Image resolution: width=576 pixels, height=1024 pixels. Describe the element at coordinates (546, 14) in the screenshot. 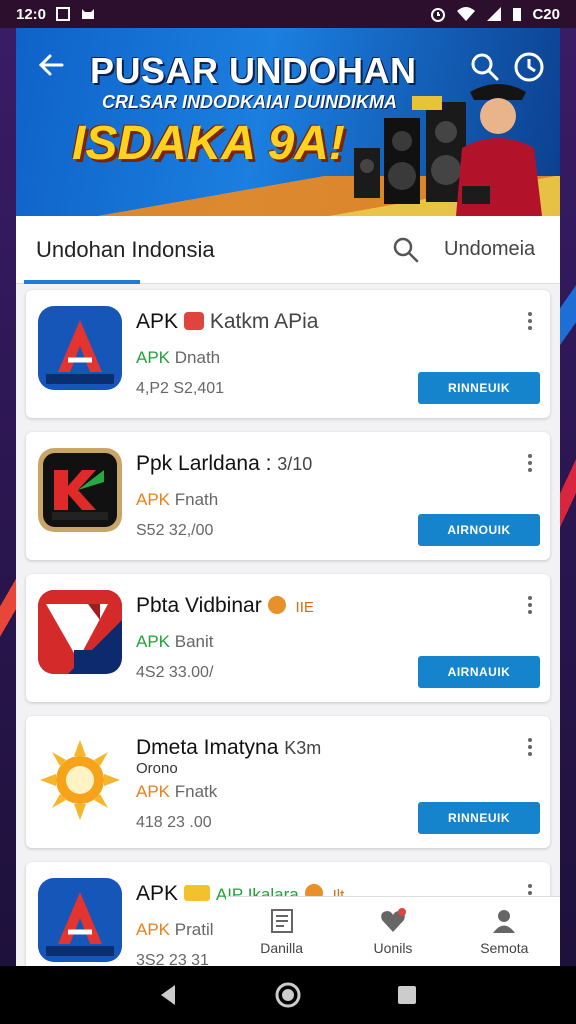

I see `status-right-text: C20` at that location.